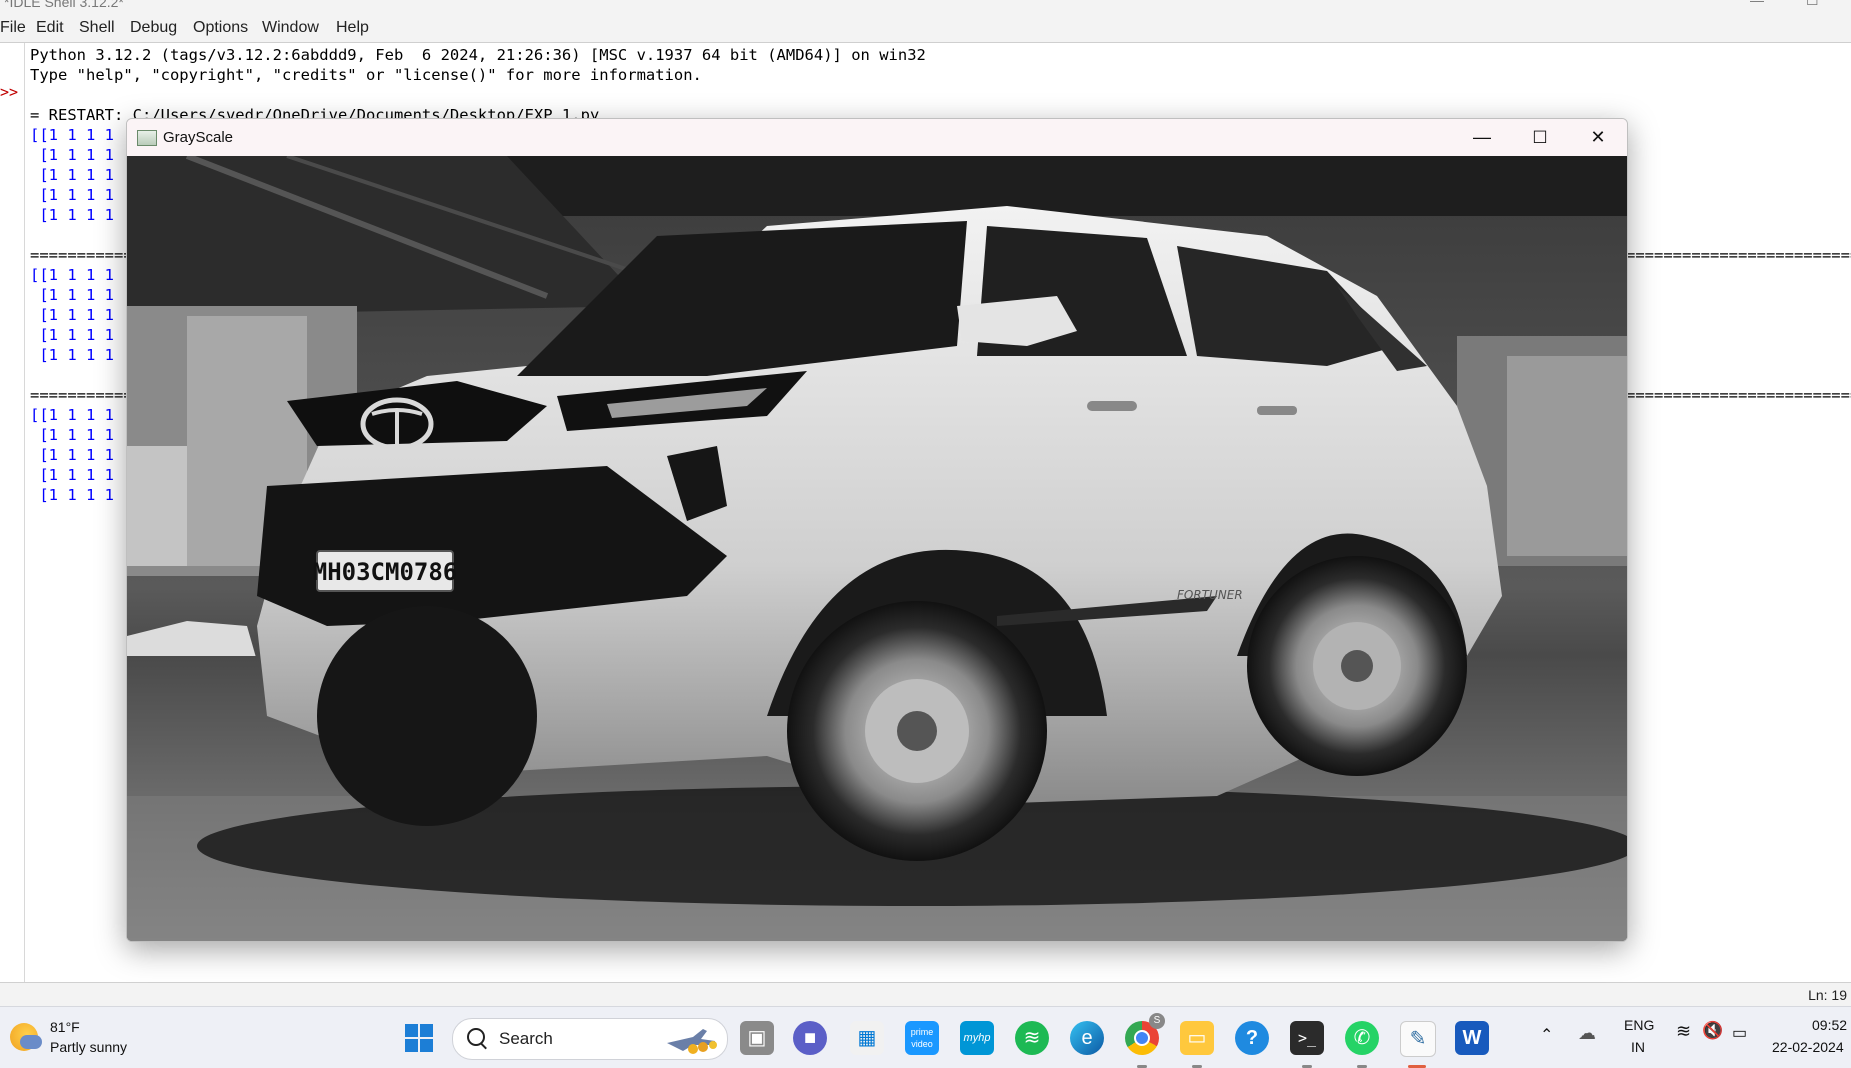  I want to click on speaker-muted-icon: 🔇, so click(1712, 1031).